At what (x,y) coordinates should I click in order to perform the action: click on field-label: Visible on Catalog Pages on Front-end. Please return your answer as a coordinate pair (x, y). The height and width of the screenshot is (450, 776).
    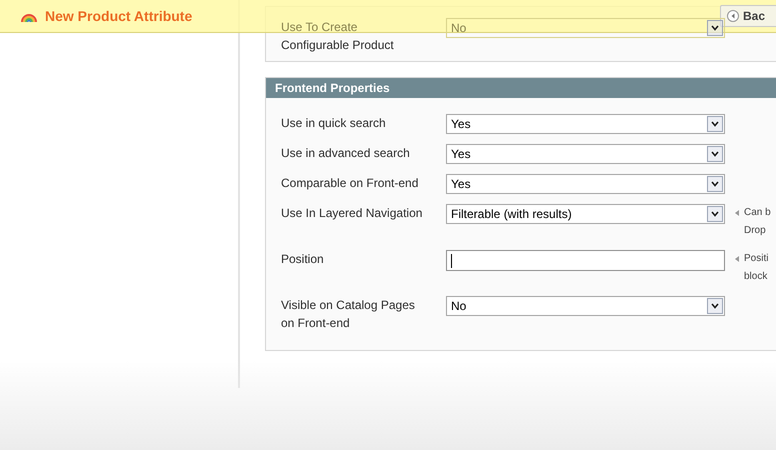
    Looking at the image, I should click on (348, 314).